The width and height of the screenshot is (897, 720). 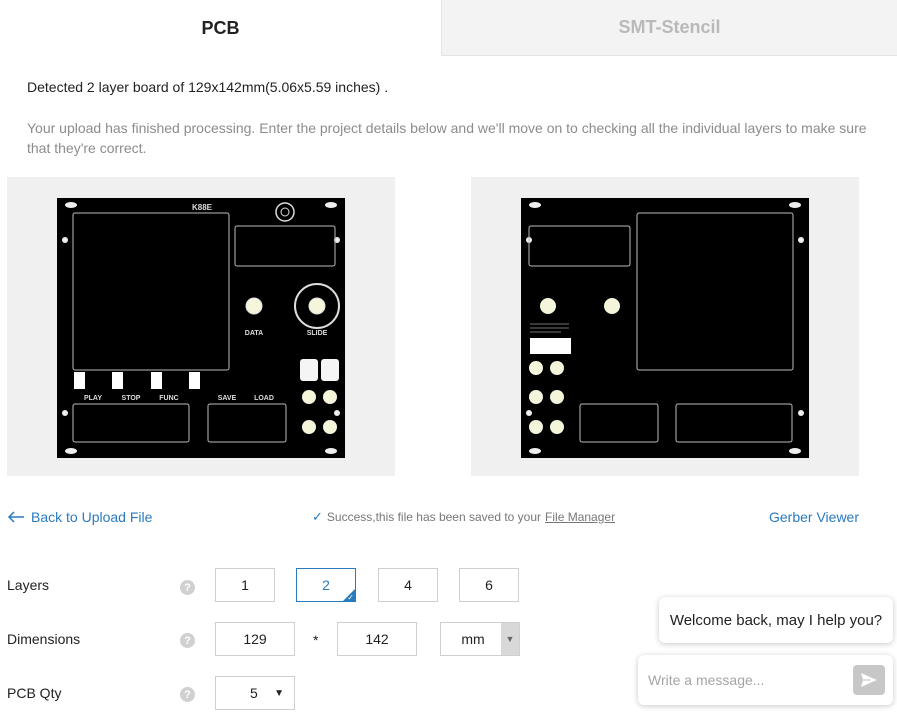 I want to click on send-button, so click(x=869, y=680).